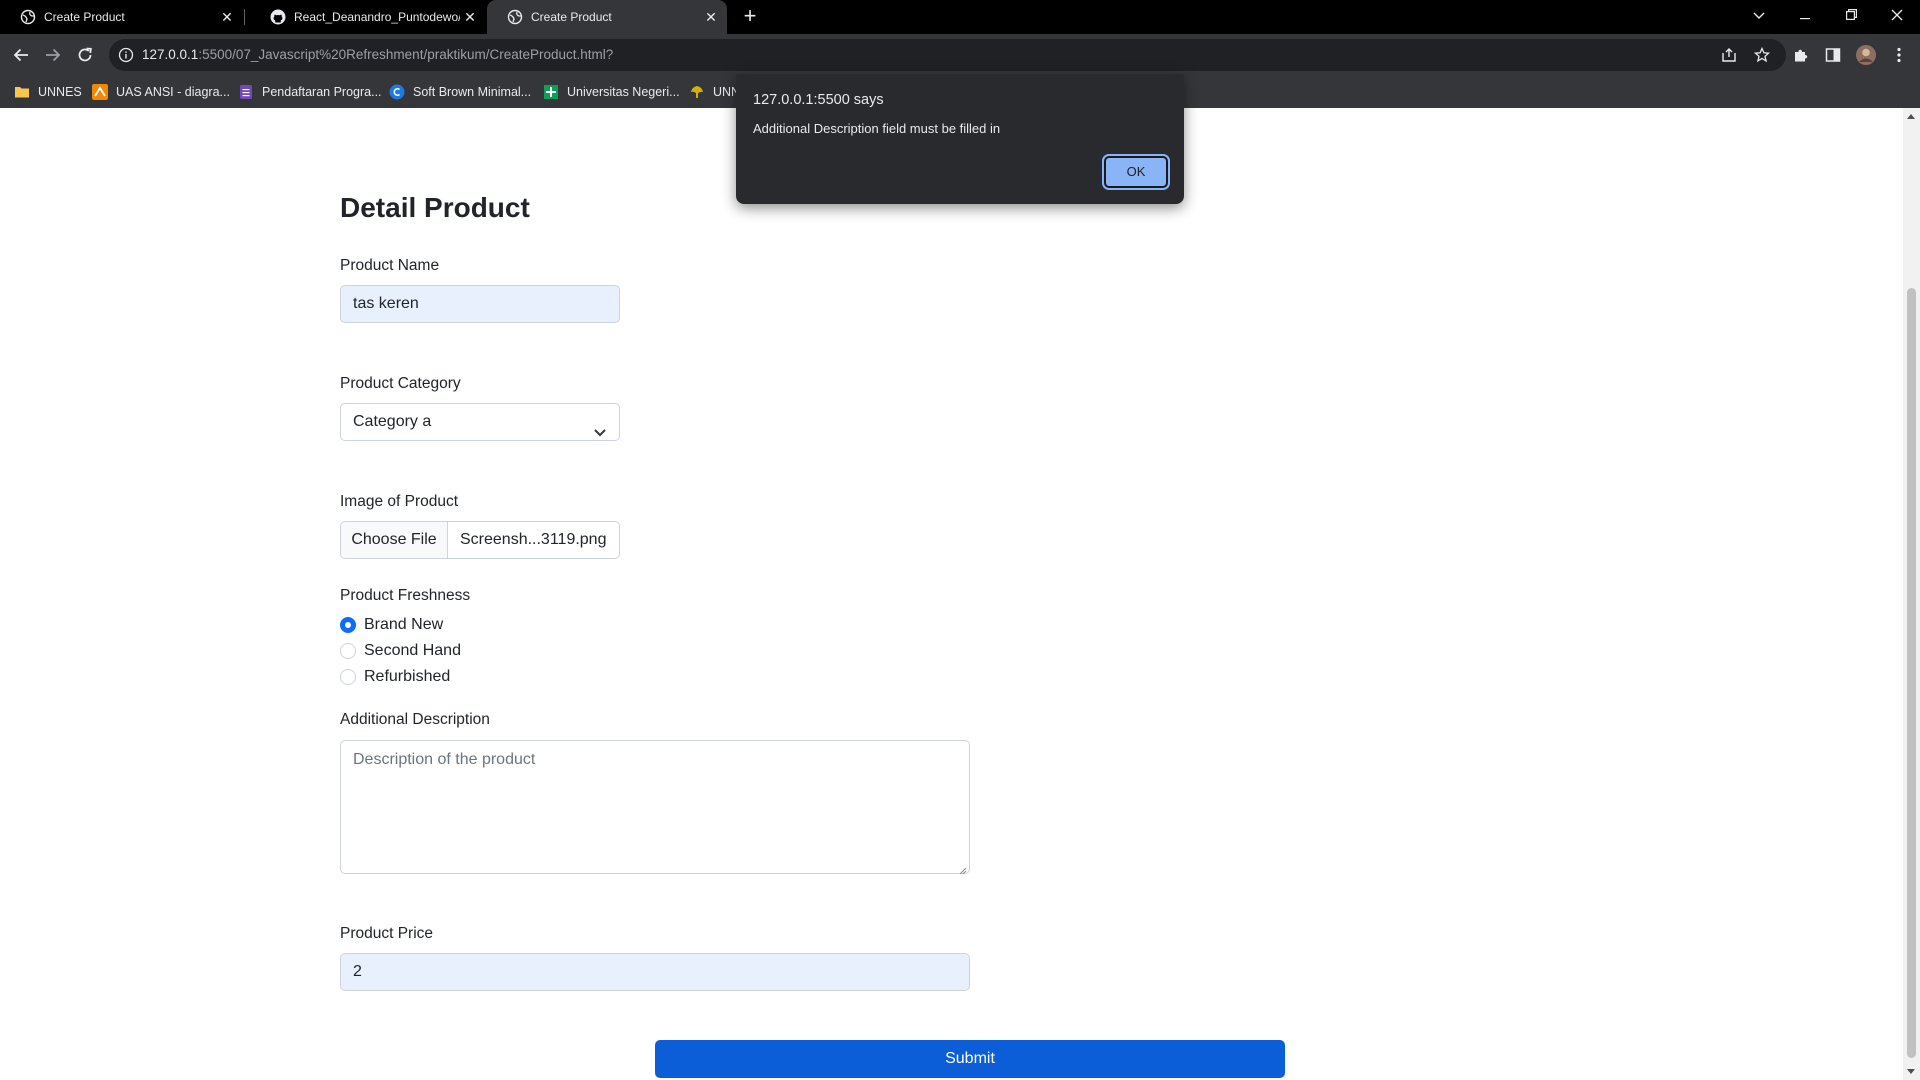 This screenshot has width=1920, height=1080. What do you see at coordinates (655, 807) in the screenshot?
I see `description-textarea: Description of the product` at bounding box center [655, 807].